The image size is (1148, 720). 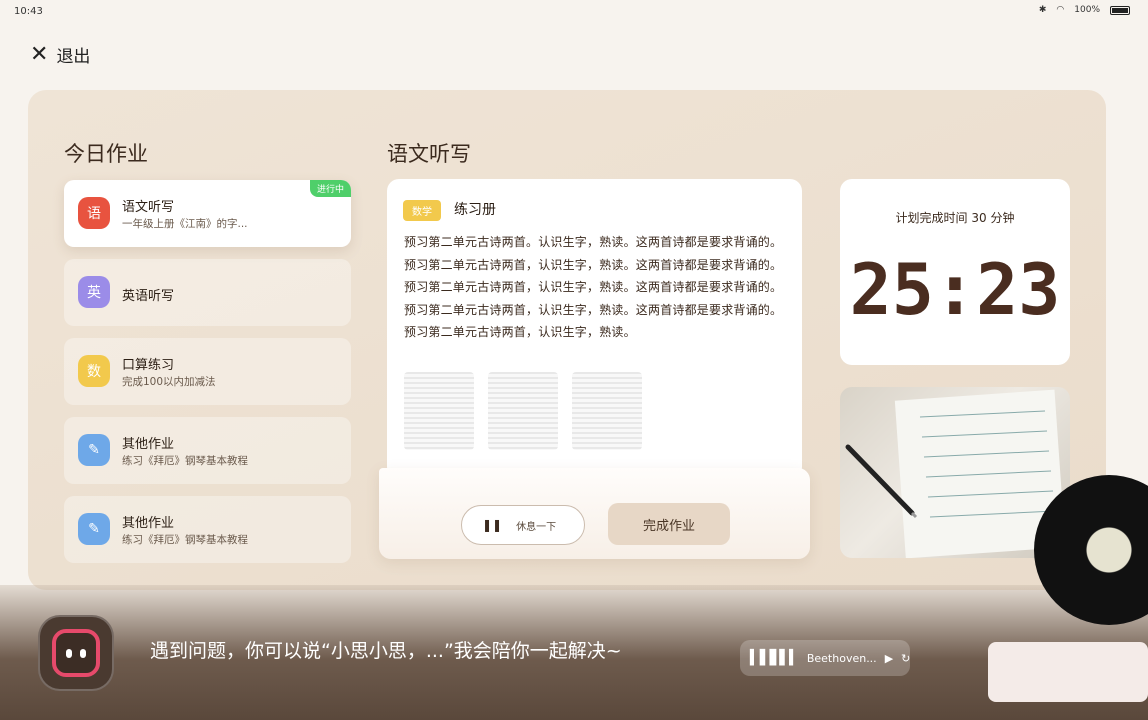 What do you see at coordinates (1068, 672) in the screenshot?
I see `record-player-icon` at bounding box center [1068, 672].